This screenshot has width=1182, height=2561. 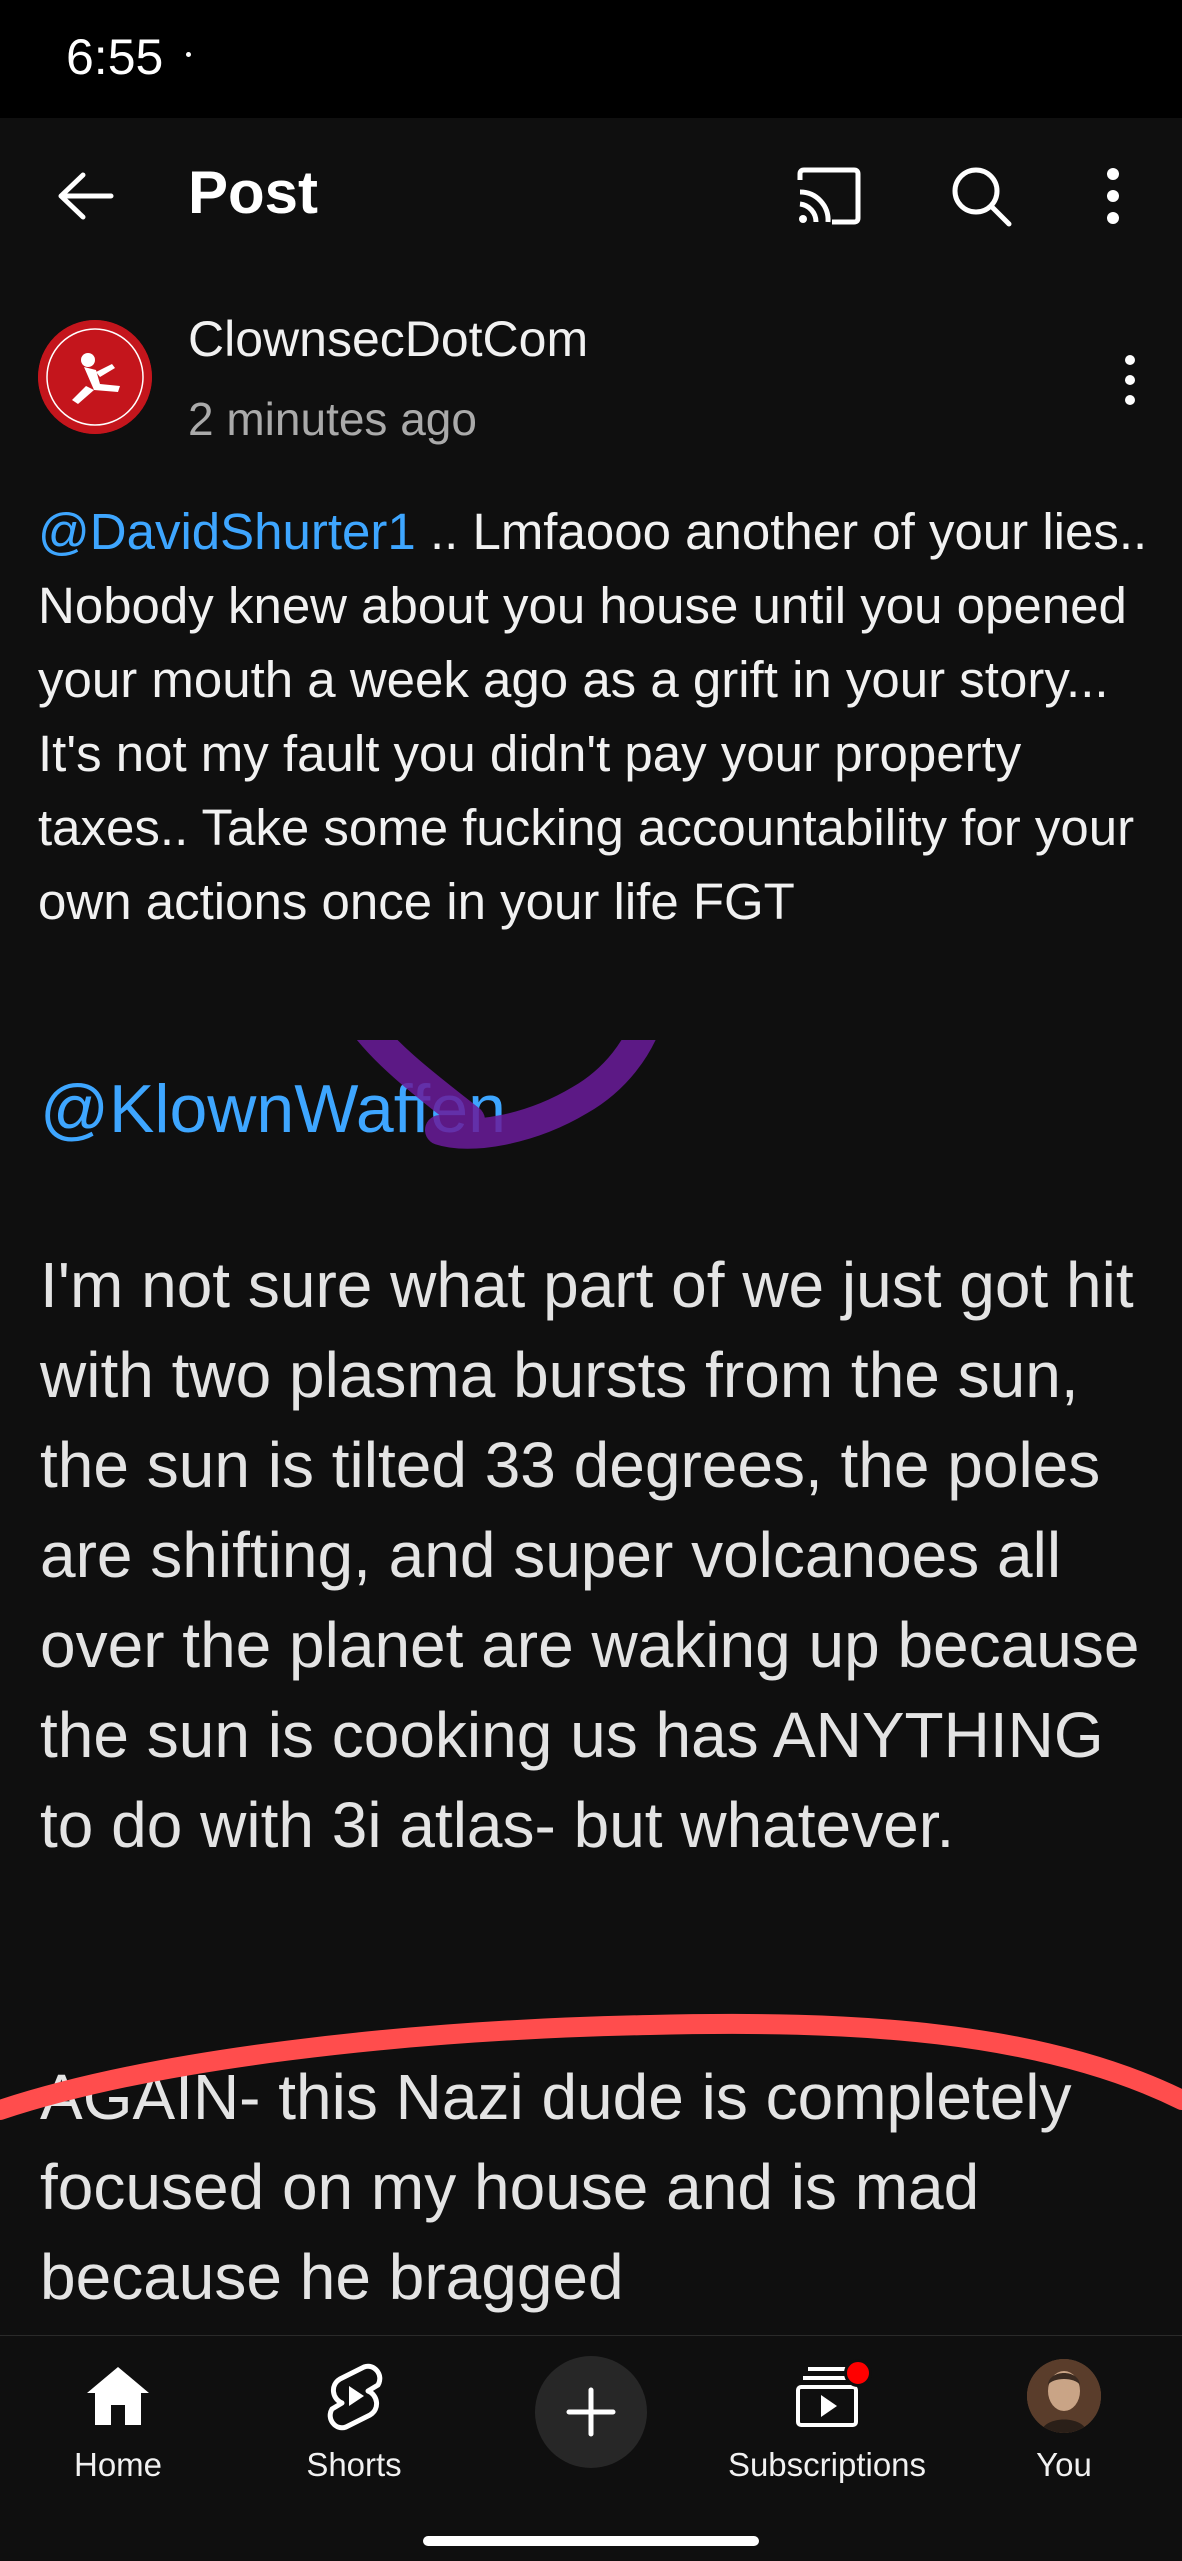 I want to click on nav-you-label: You, so click(x=1064, y=2464).